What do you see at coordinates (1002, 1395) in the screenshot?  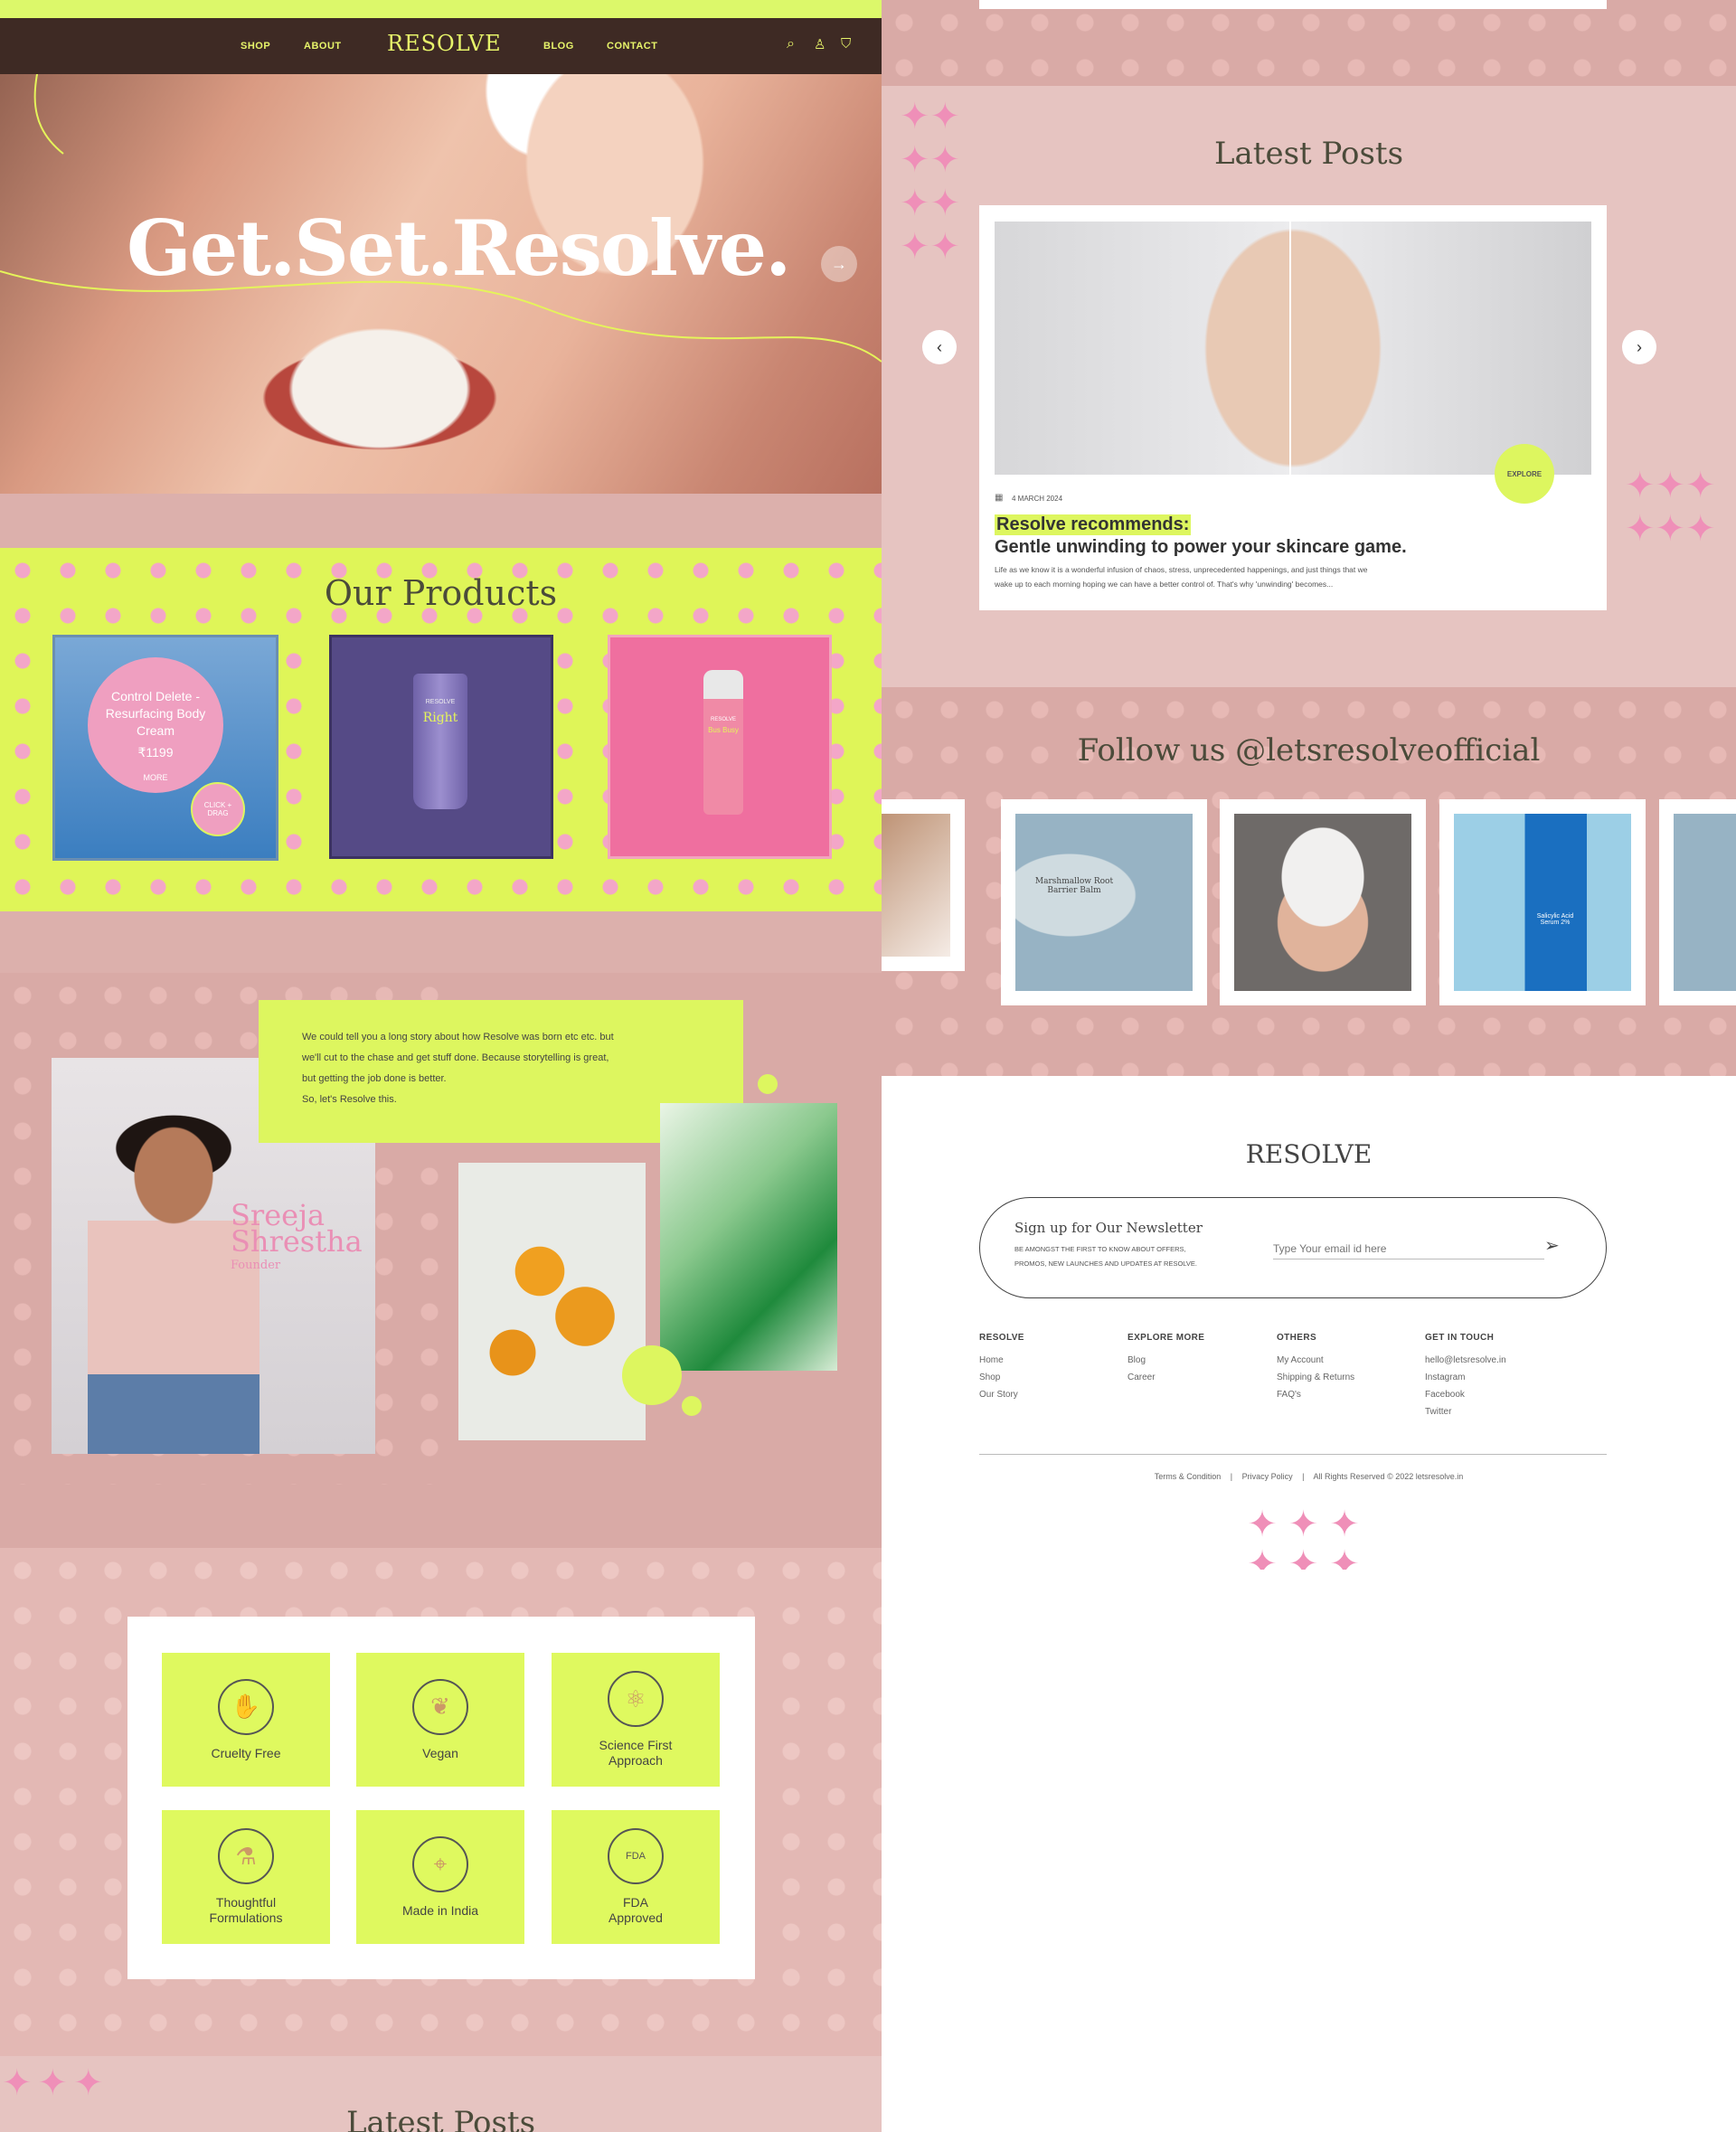 I see `footer-link-our-story: Our Story` at bounding box center [1002, 1395].